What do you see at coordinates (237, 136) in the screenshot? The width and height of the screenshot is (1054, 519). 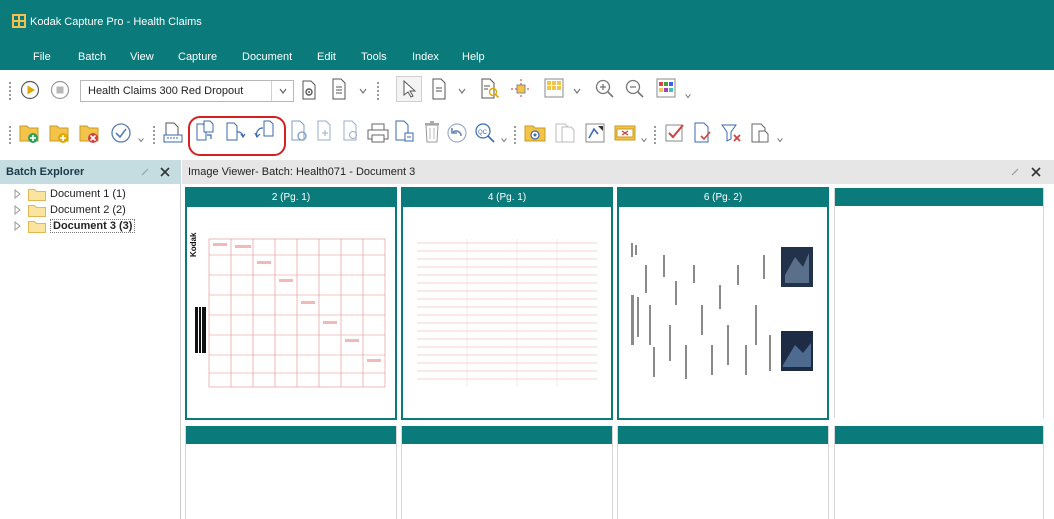 I see `highlight-annotation` at bounding box center [237, 136].